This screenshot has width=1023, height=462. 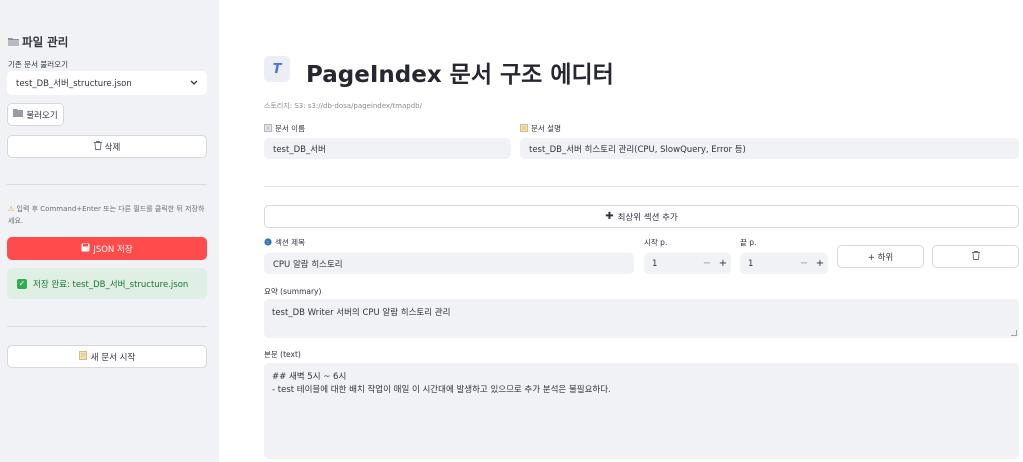 What do you see at coordinates (11, 209) in the screenshot?
I see `warning-icon: ⚠` at bounding box center [11, 209].